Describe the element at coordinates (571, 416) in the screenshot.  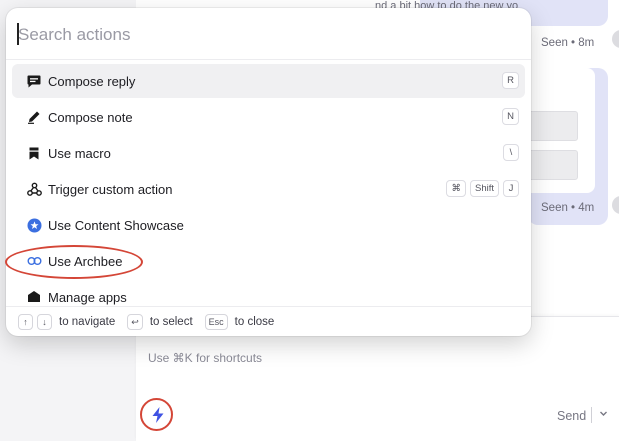
I see `send-button: Send` at that location.